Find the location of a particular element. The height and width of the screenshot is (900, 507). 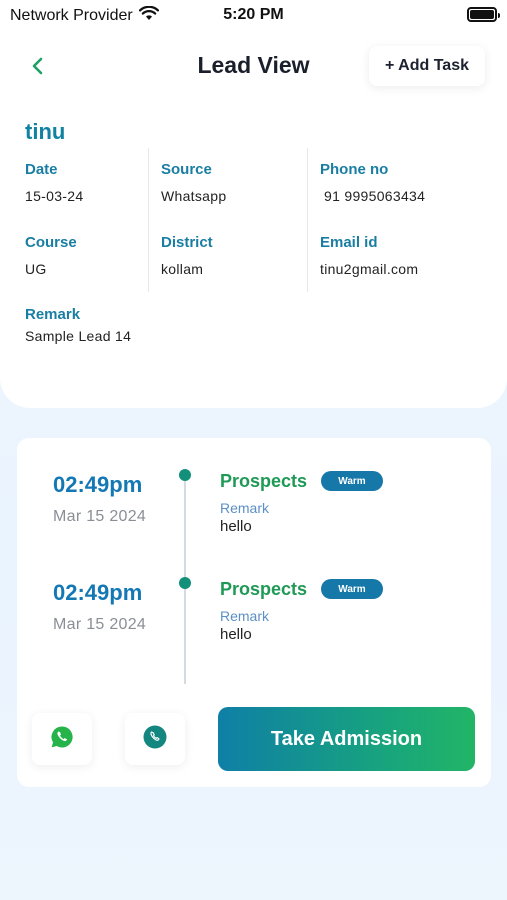

field-district: District kollam is located at coordinates (187, 255).